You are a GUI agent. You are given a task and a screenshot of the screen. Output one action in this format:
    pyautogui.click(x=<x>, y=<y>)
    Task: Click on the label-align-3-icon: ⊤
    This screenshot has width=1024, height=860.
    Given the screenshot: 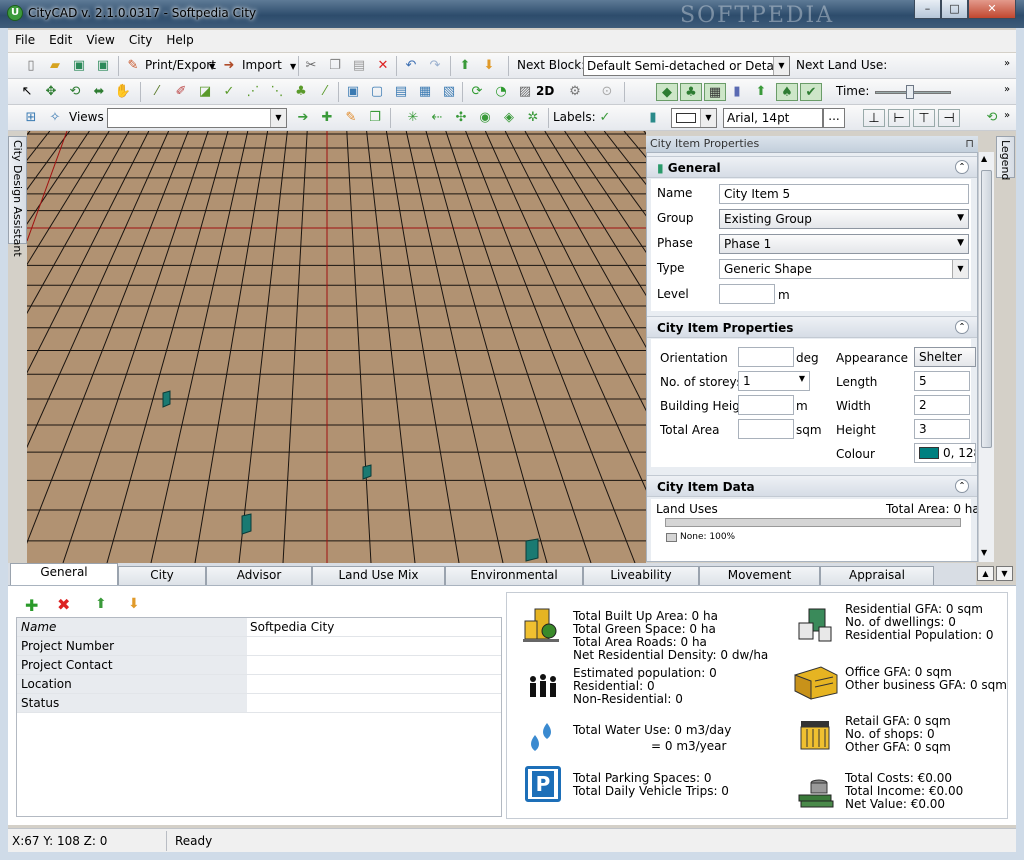 What is the action you would take?
    pyautogui.click(x=924, y=118)
    